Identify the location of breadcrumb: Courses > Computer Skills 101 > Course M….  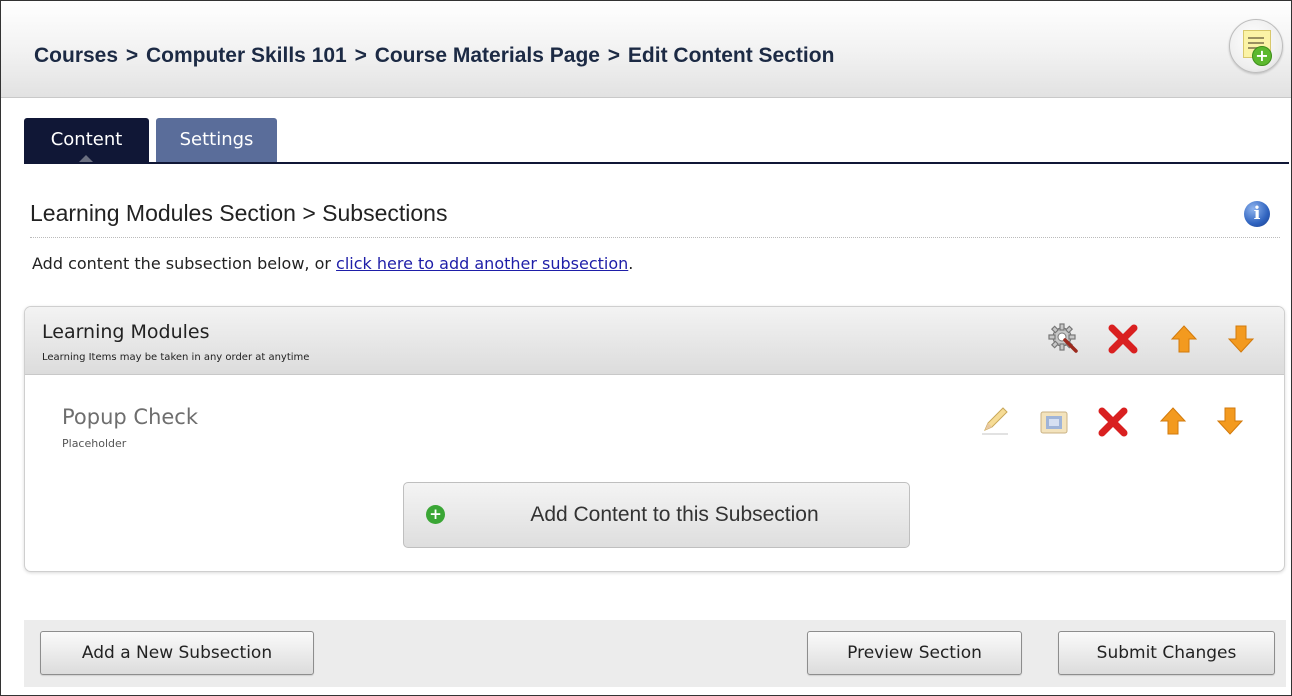
(434, 56).